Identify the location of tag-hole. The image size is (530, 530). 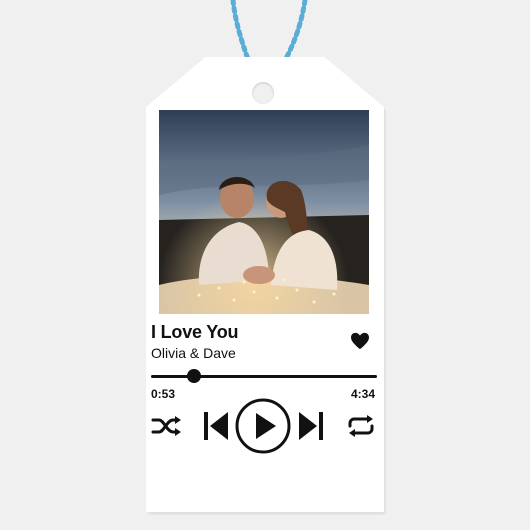
(263, 93).